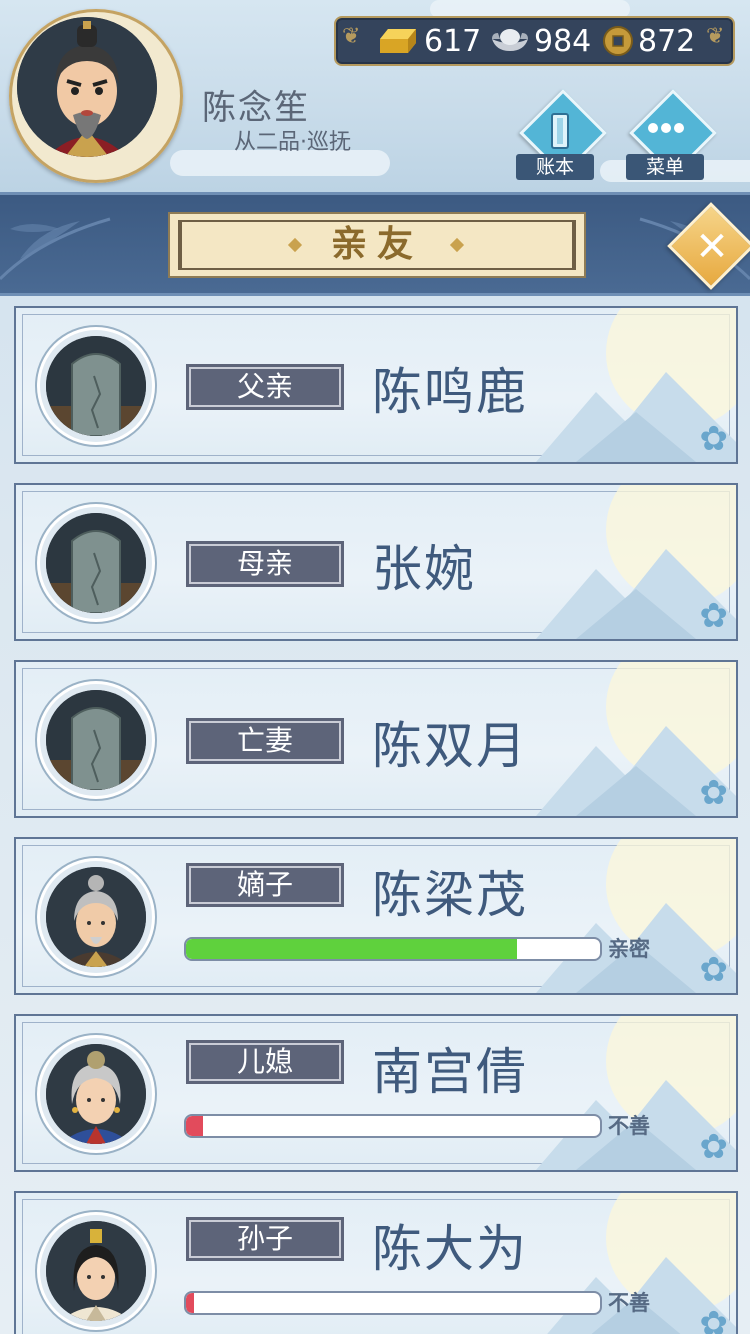  Describe the element at coordinates (555, 167) in the screenshot. I see `ledger-label: 账本` at that location.